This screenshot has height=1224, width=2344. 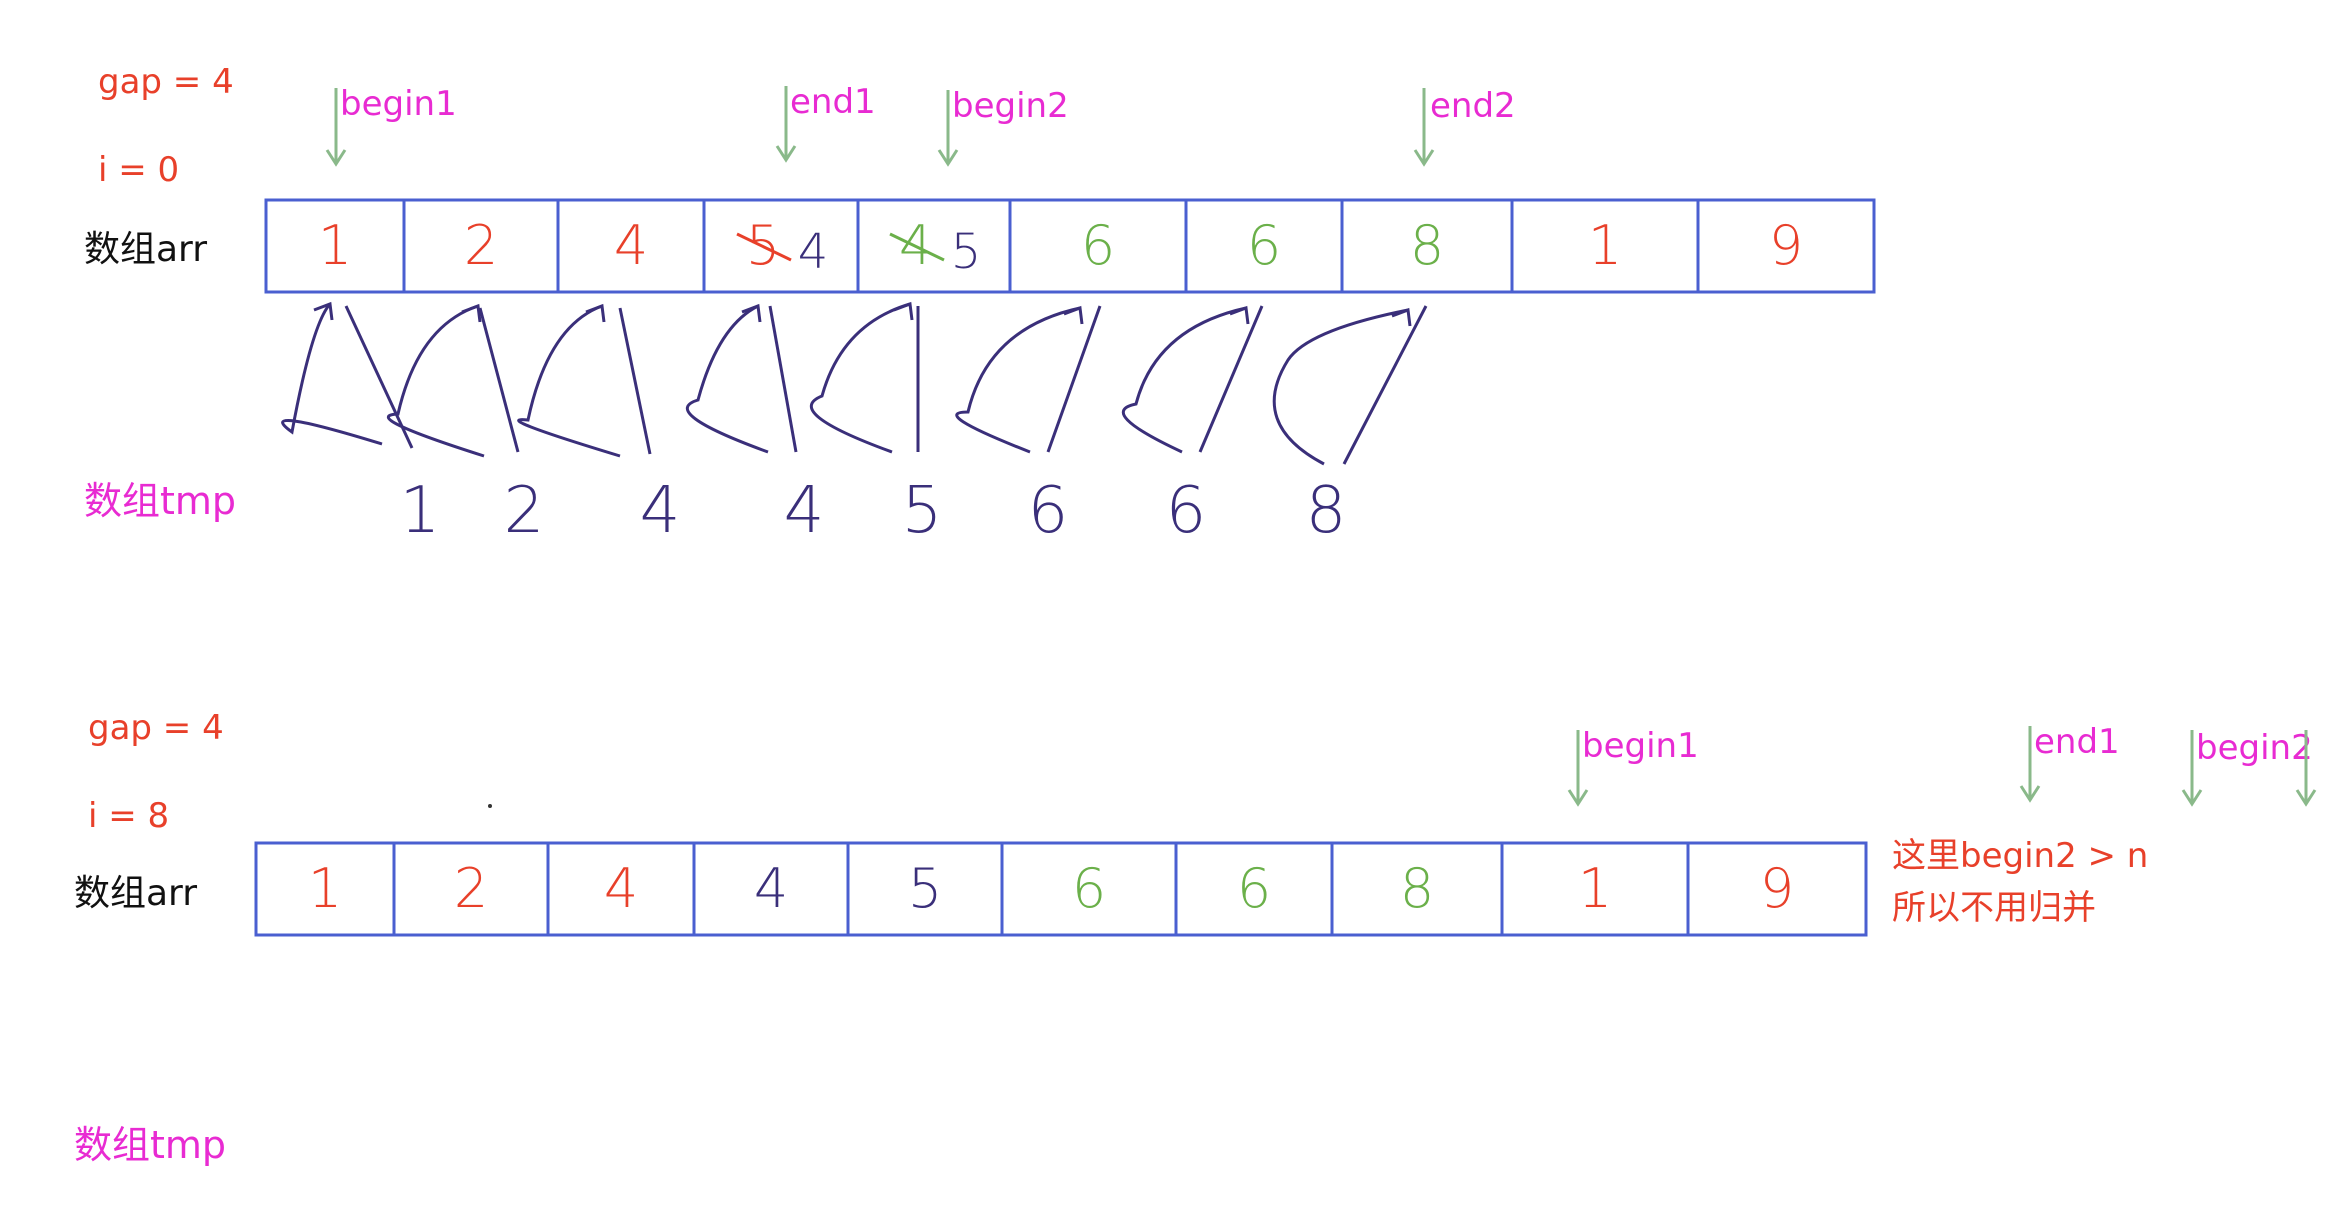 What do you see at coordinates (1786, 245) in the screenshot?
I see `panel1-cell-value: 9` at bounding box center [1786, 245].